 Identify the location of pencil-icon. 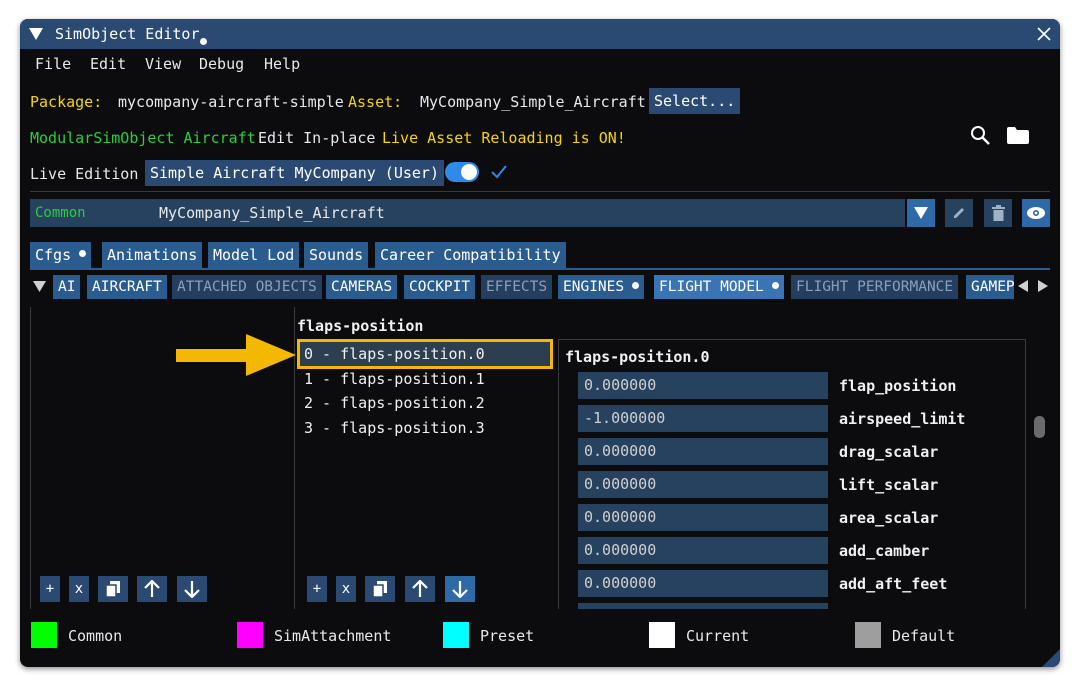
(959, 213).